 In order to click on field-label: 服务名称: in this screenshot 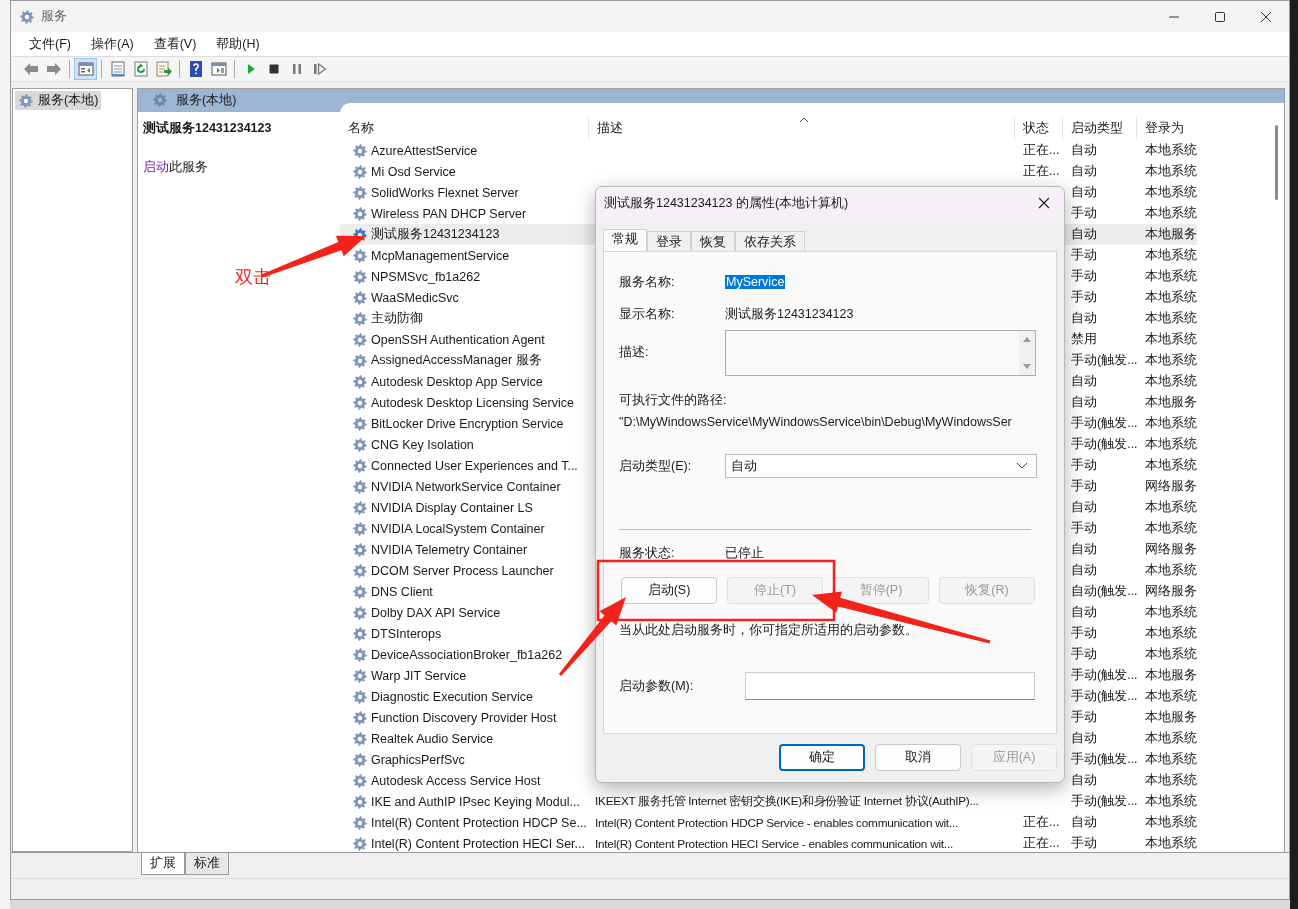, I will do `click(647, 282)`.